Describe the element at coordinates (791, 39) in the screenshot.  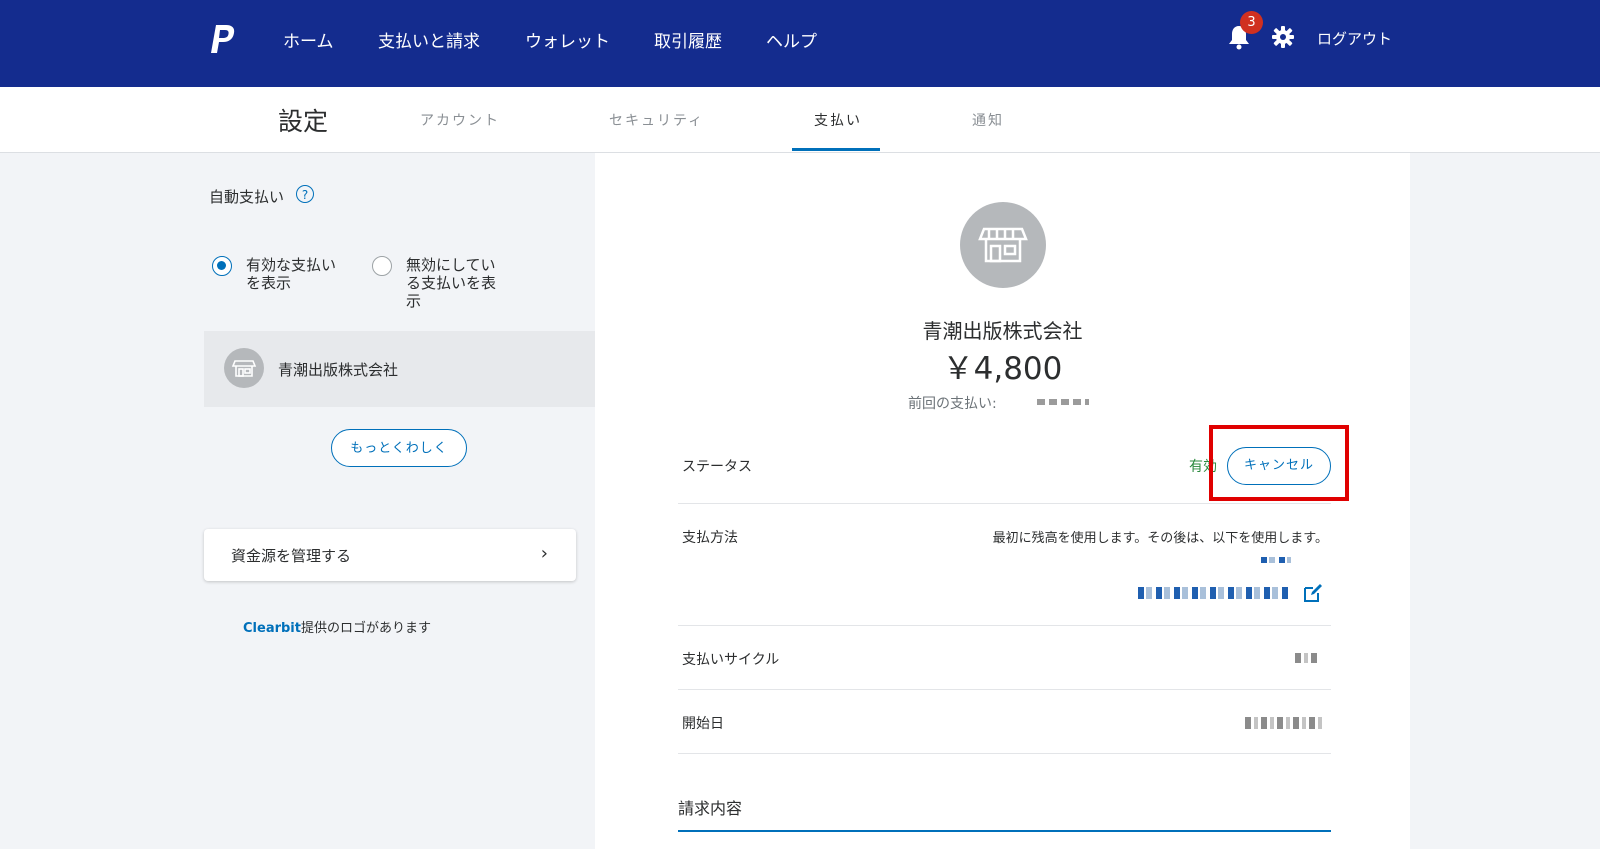
I see `nav-help: ヘルプ` at that location.